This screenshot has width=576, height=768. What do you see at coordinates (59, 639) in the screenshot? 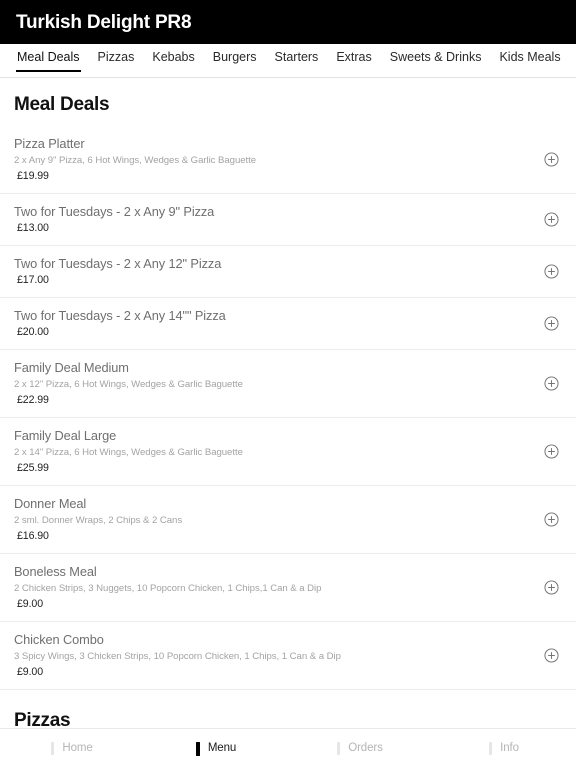
I see `menu-item-name: Chicken Combo` at bounding box center [59, 639].